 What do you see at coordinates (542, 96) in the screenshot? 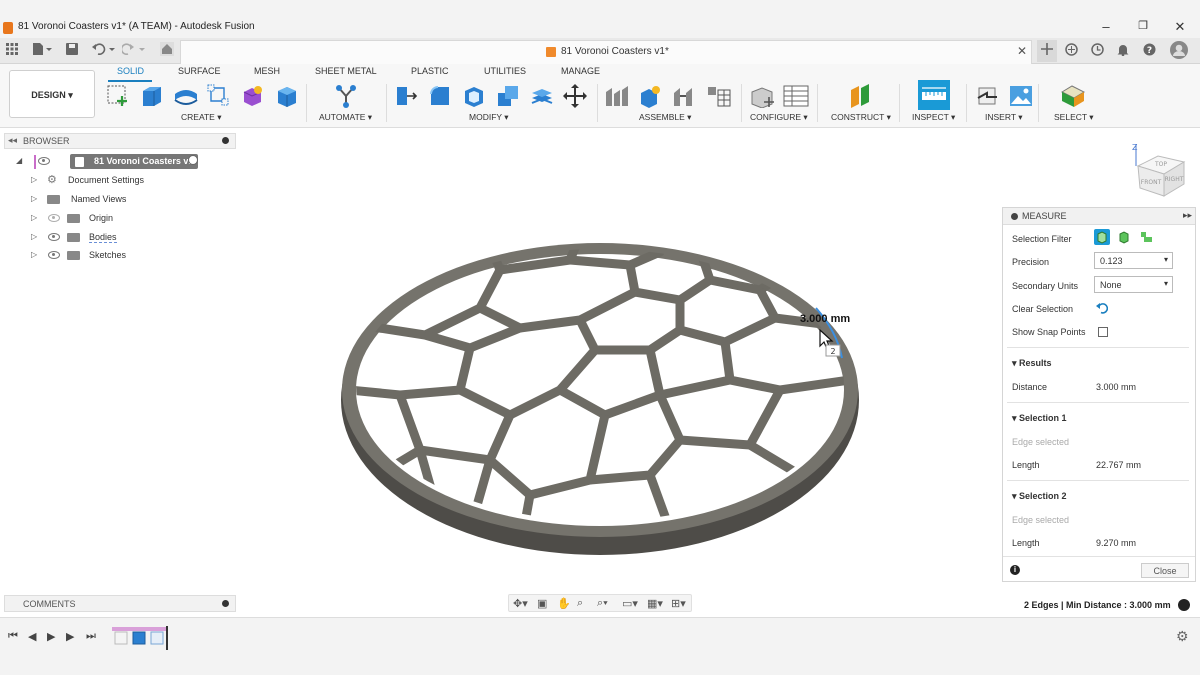
I see `offset-face-icon` at bounding box center [542, 96].